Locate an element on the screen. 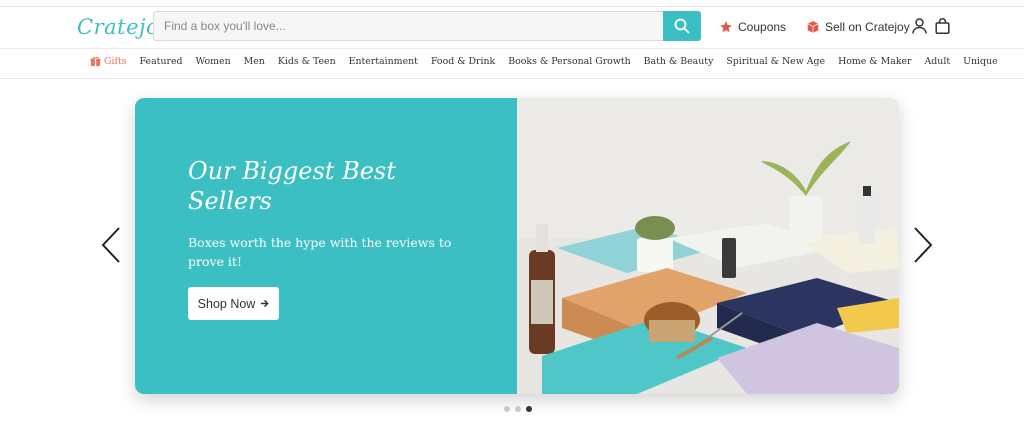  carousel-dots is located at coordinates (518, 409).